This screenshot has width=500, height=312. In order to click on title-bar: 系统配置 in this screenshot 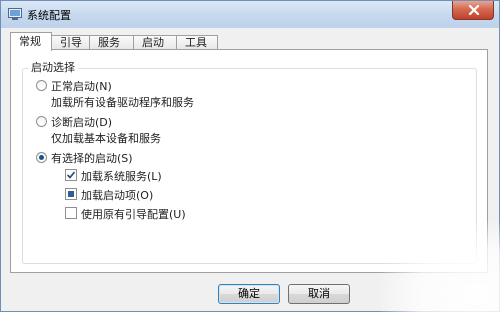, I will do `click(250, 14)`.